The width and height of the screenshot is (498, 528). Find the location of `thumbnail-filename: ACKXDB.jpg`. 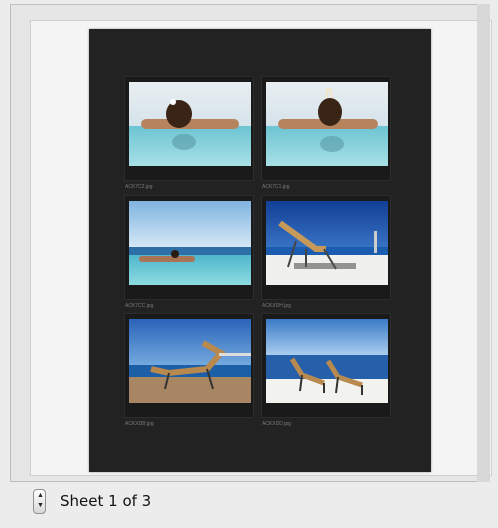

thumbnail-filename: ACKXDB.jpg is located at coordinates (139, 424).